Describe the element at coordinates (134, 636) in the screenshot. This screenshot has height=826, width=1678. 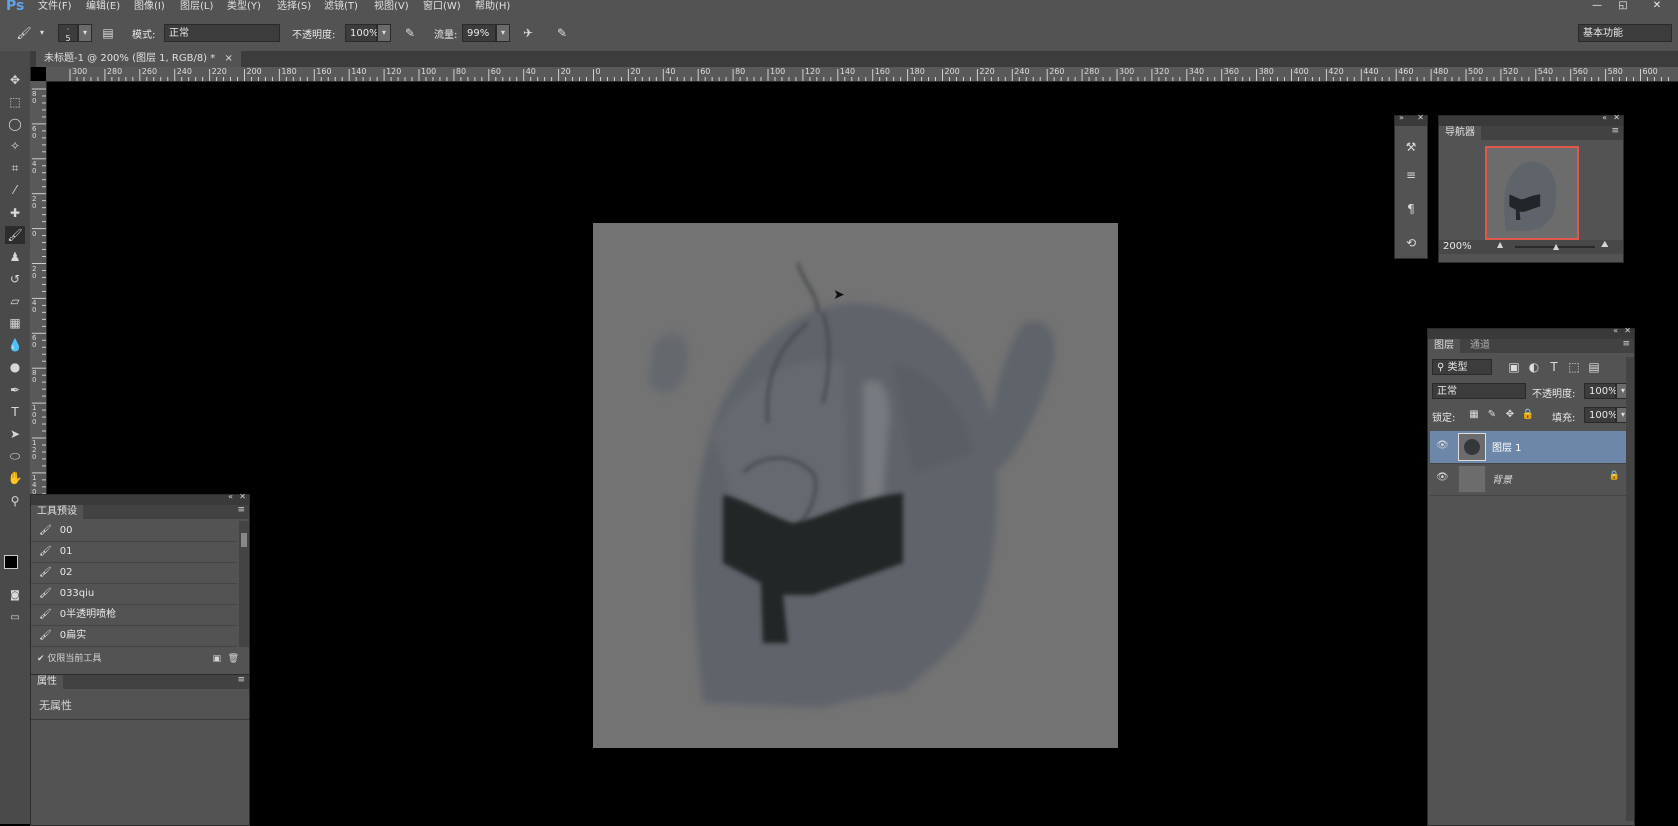
I see `preset-item: 🖌 0扁实` at that location.